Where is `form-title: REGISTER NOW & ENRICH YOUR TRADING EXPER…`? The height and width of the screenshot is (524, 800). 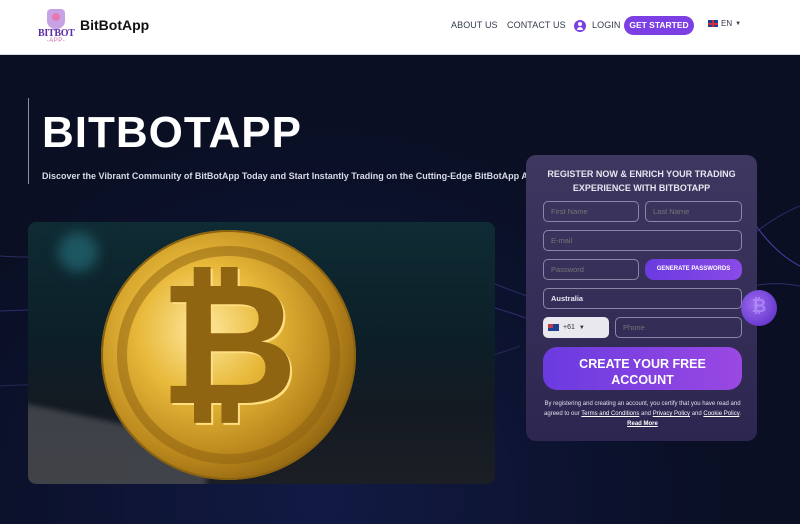
form-title: REGISTER NOW & ENRICH YOUR TRADING EXPER… is located at coordinates (641, 181).